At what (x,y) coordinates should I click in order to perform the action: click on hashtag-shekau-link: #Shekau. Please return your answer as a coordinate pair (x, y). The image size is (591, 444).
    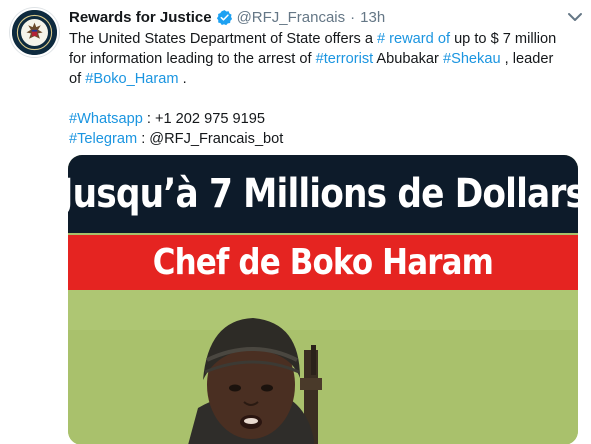
    Looking at the image, I should click on (472, 59).